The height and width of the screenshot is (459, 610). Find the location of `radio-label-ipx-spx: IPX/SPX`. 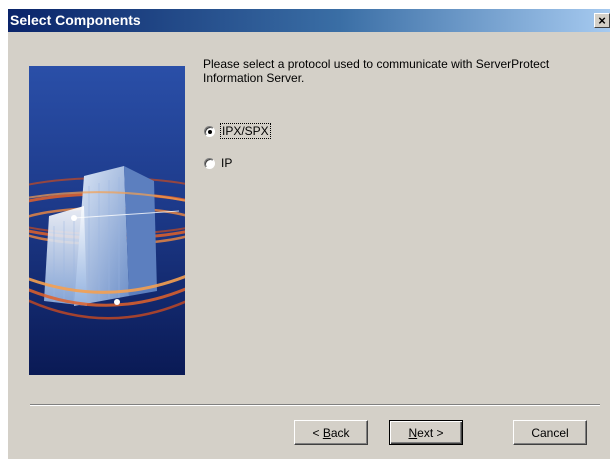

radio-label-ipx-spx: IPX/SPX is located at coordinates (245, 131).